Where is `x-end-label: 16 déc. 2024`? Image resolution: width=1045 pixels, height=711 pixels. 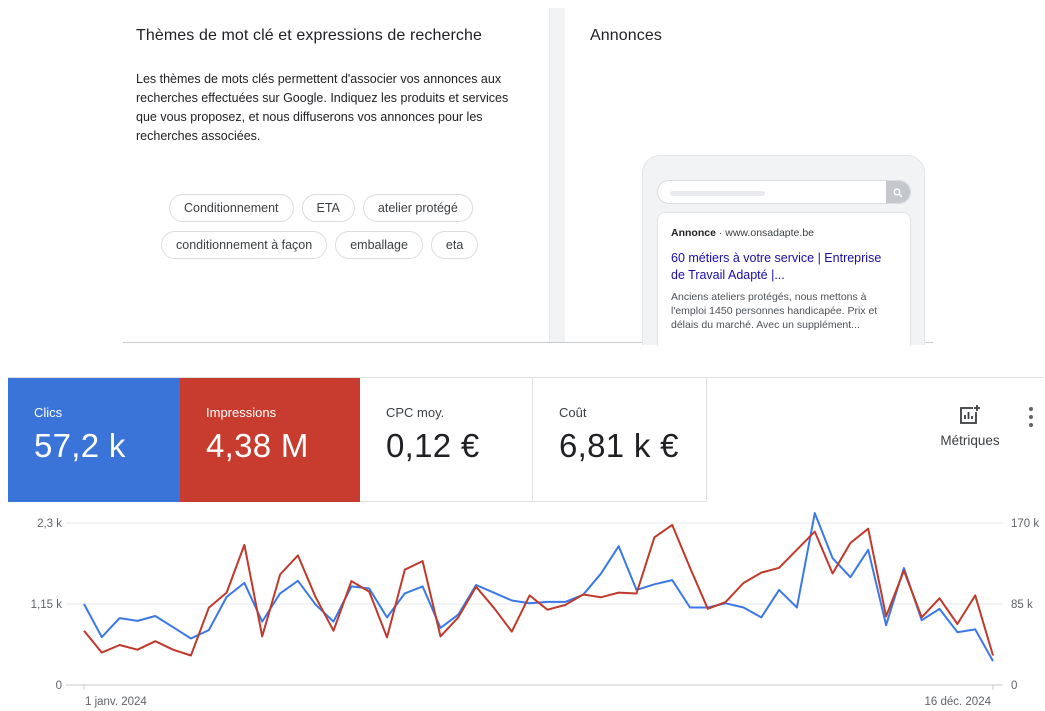
x-end-label: 16 déc. 2024 is located at coordinates (957, 702).